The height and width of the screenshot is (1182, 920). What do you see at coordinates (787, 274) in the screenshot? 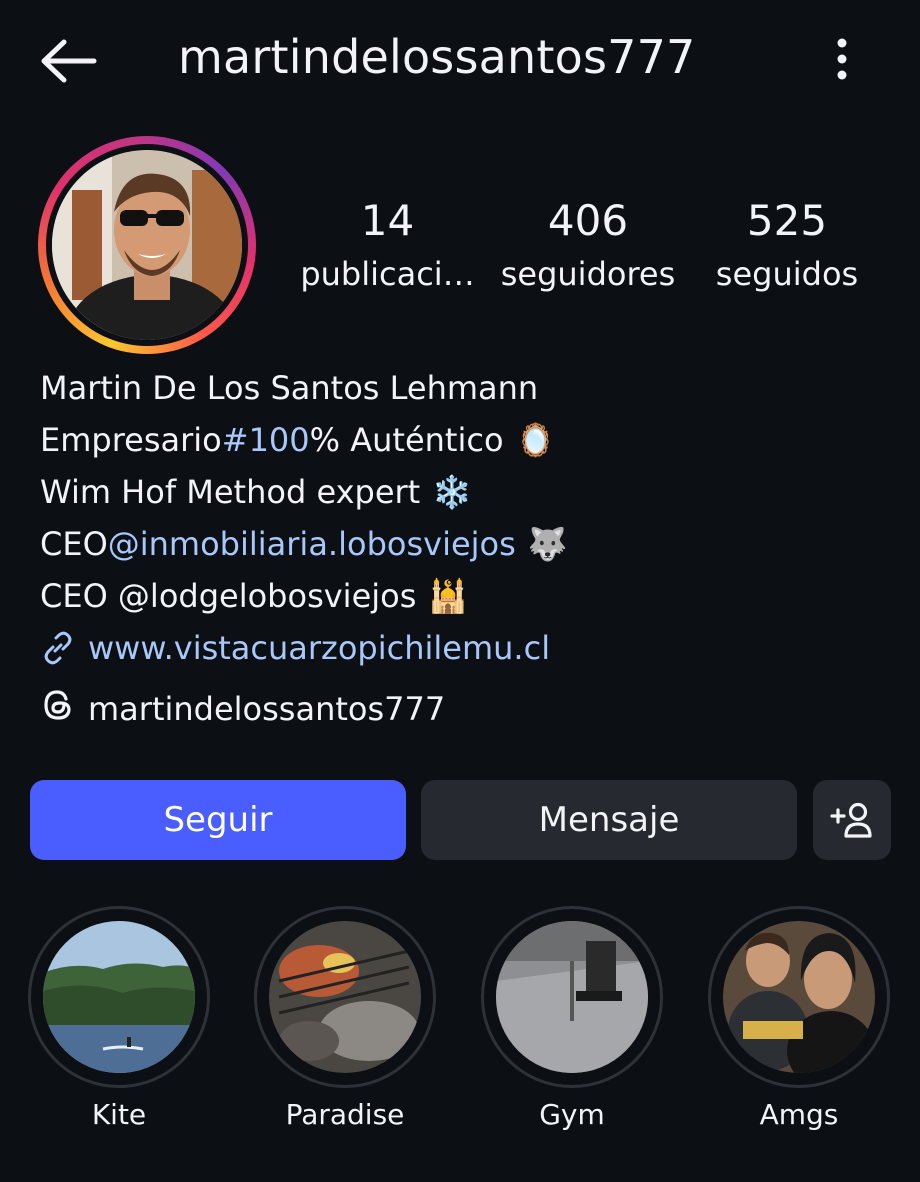
I see `following-label: seguidos` at bounding box center [787, 274].